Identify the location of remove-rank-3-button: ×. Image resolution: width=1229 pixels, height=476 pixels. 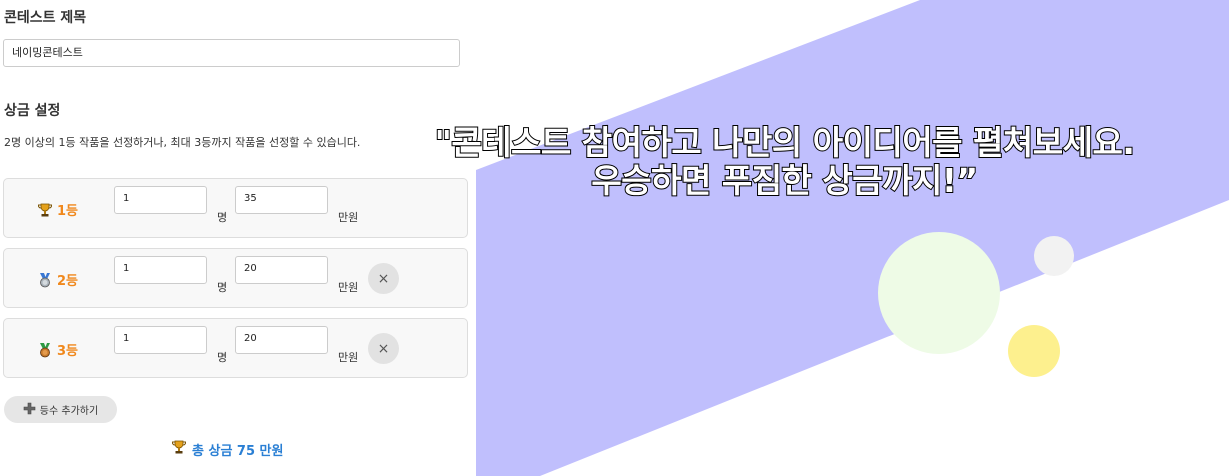
(383, 348).